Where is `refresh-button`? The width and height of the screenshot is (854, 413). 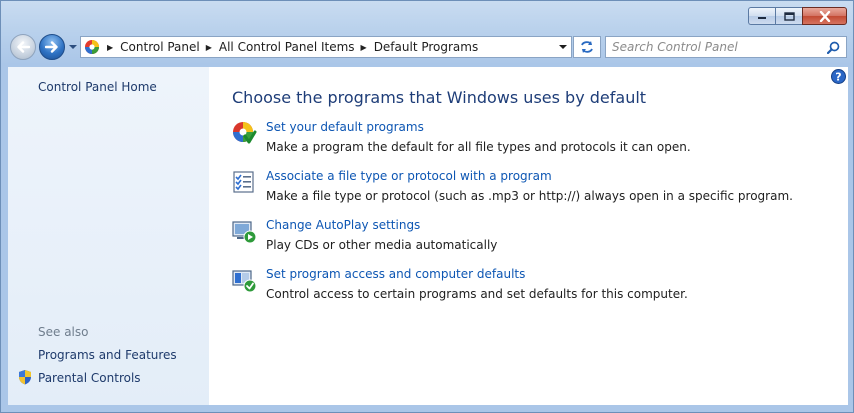 refresh-button is located at coordinates (587, 47).